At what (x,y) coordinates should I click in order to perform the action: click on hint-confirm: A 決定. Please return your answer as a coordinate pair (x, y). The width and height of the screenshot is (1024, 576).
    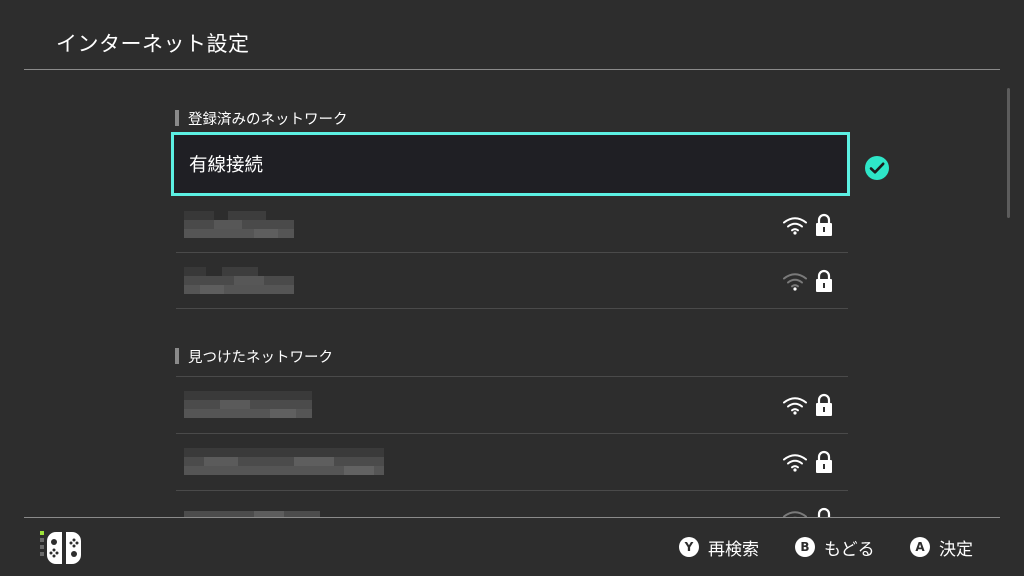
    Looking at the image, I should click on (941, 547).